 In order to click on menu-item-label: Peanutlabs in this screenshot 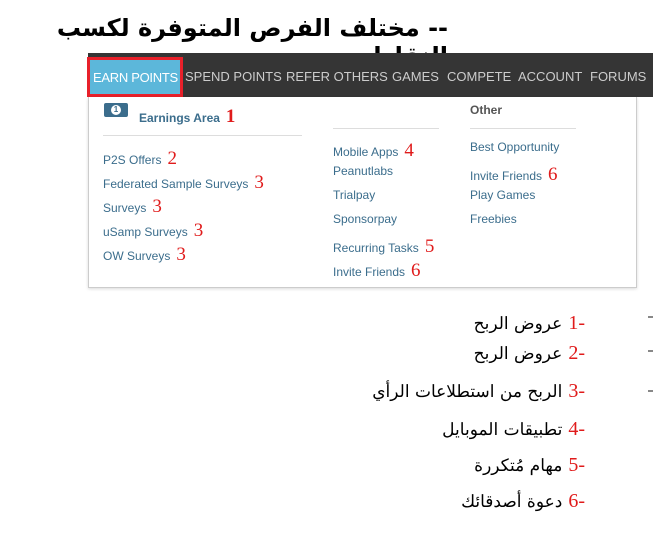, I will do `click(363, 171)`.